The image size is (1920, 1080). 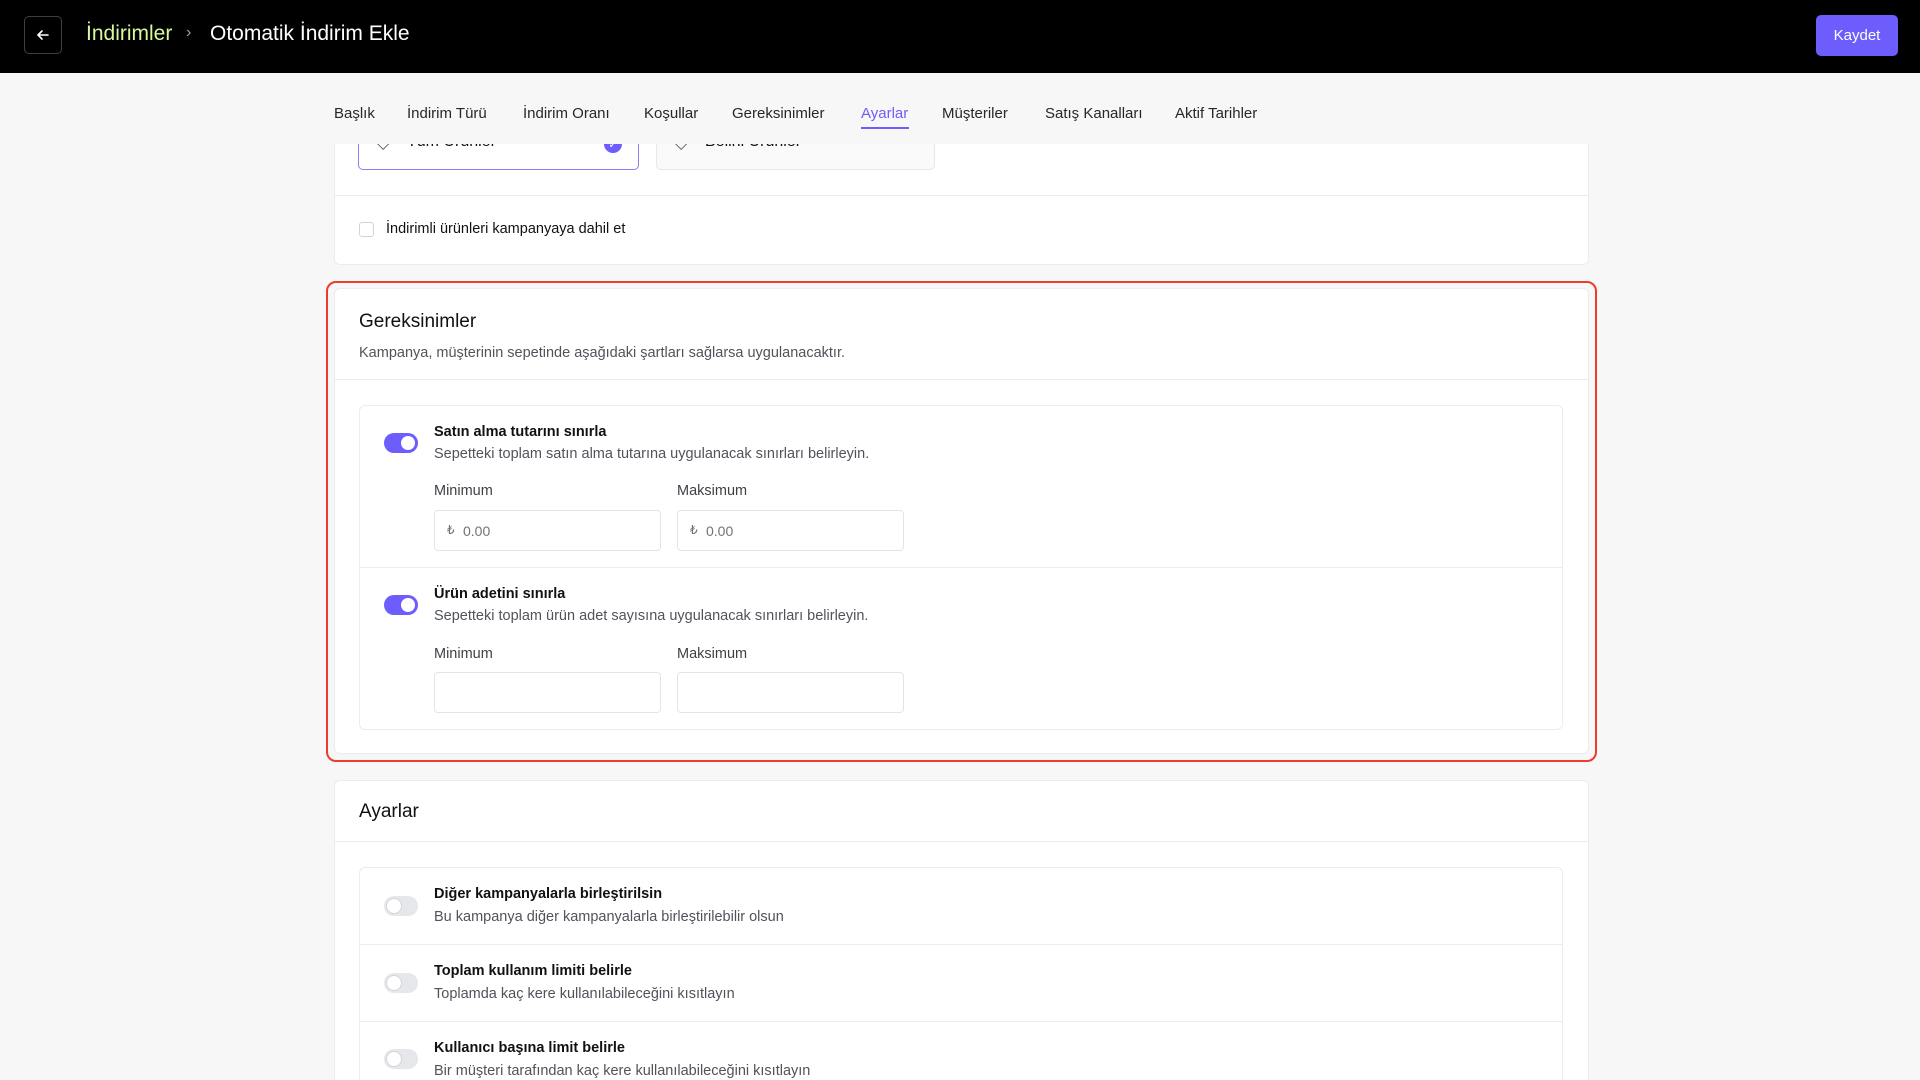 What do you see at coordinates (548, 894) in the screenshot?
I see `combine-campaigns-title: Diğer kampanyalarla birleştirilsin` at bounding box center [548, 894].